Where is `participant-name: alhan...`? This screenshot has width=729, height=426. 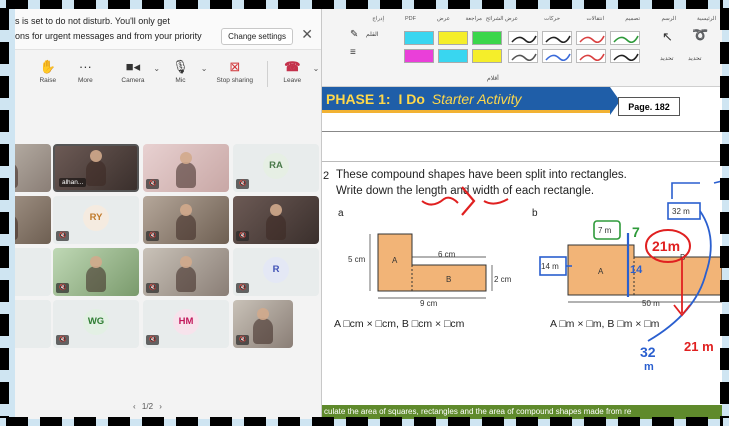
participant-name: alhan... is located at coordinates (73, 182).